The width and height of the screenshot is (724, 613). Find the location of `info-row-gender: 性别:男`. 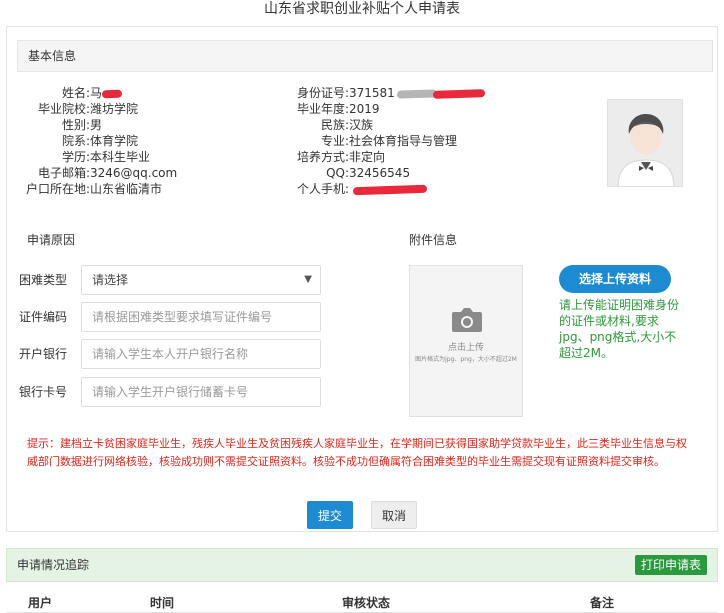

info-row-gender: 性别:男 is located at coordinates (95, 125).